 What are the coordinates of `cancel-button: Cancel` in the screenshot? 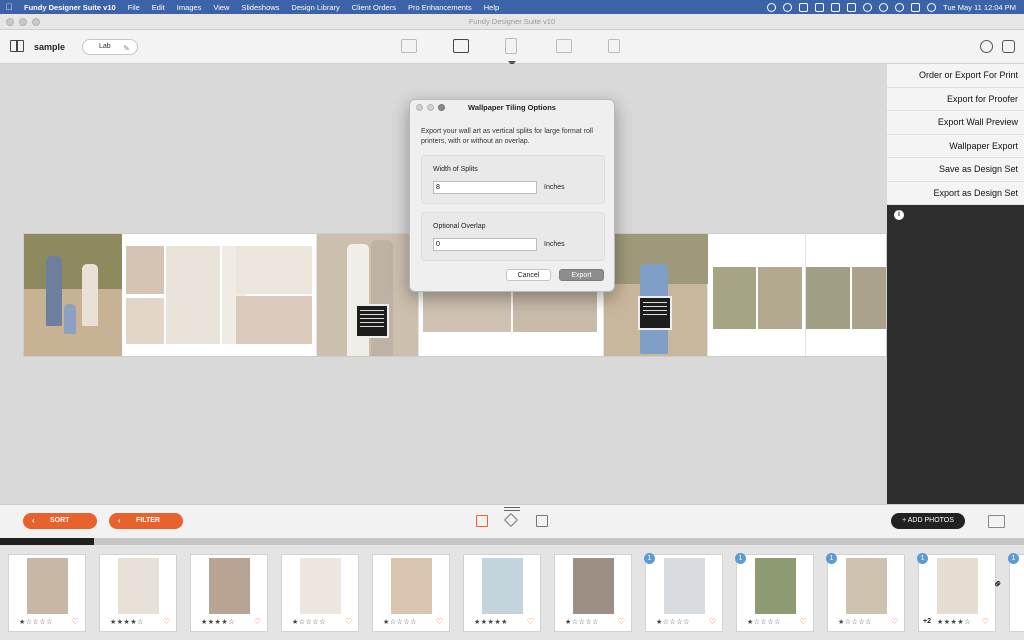 It's located at (528, 275).